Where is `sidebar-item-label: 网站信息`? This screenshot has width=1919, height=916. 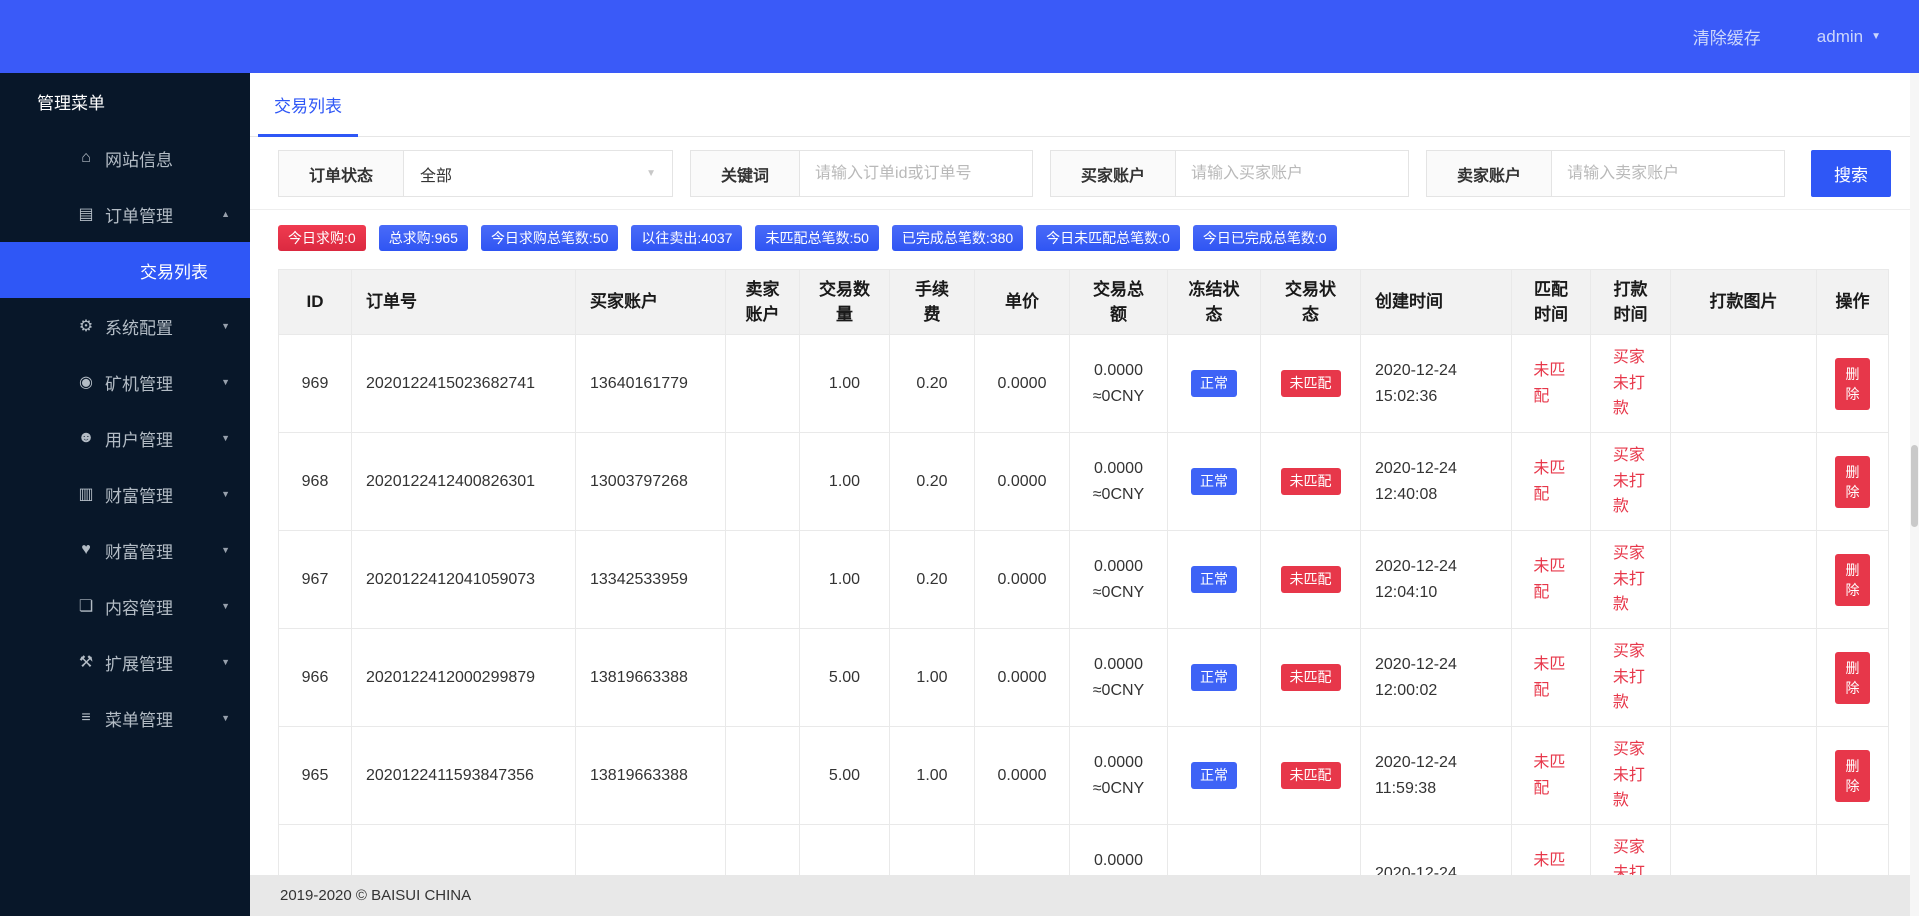 sidebar-item-label: 网站信息 is located at coordinates (139, 160).